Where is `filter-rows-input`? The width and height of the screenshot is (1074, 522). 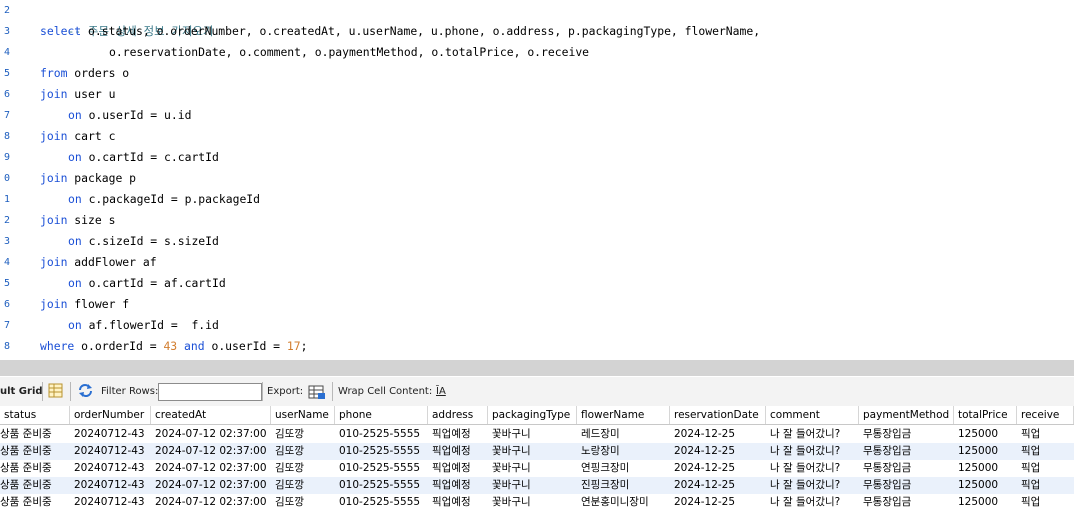 filter-rows-input is located at coordinates (210, 392).